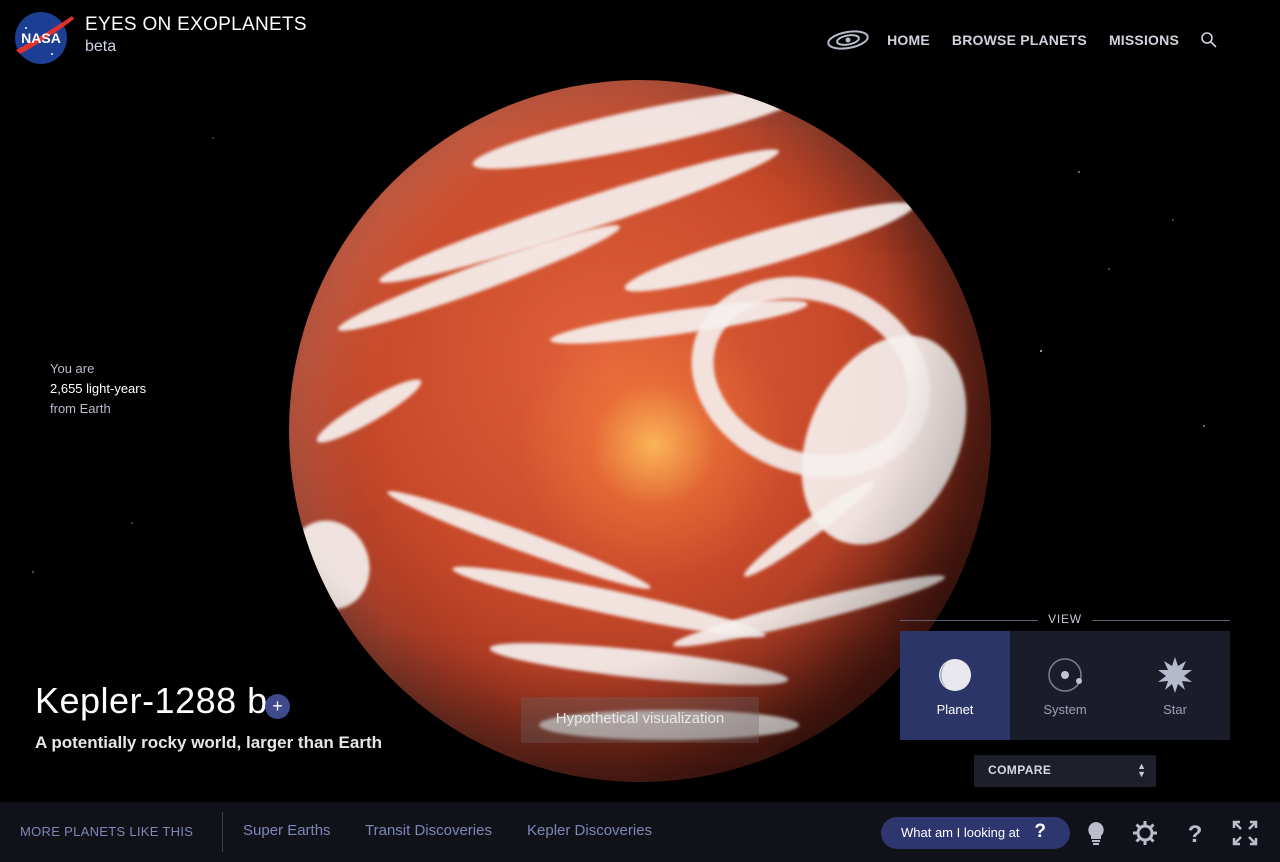 This screenshot has width=1280, height=862. Describe the element at coordinates (1209, 40) in the screenshot. I see `search-icon` at that location.